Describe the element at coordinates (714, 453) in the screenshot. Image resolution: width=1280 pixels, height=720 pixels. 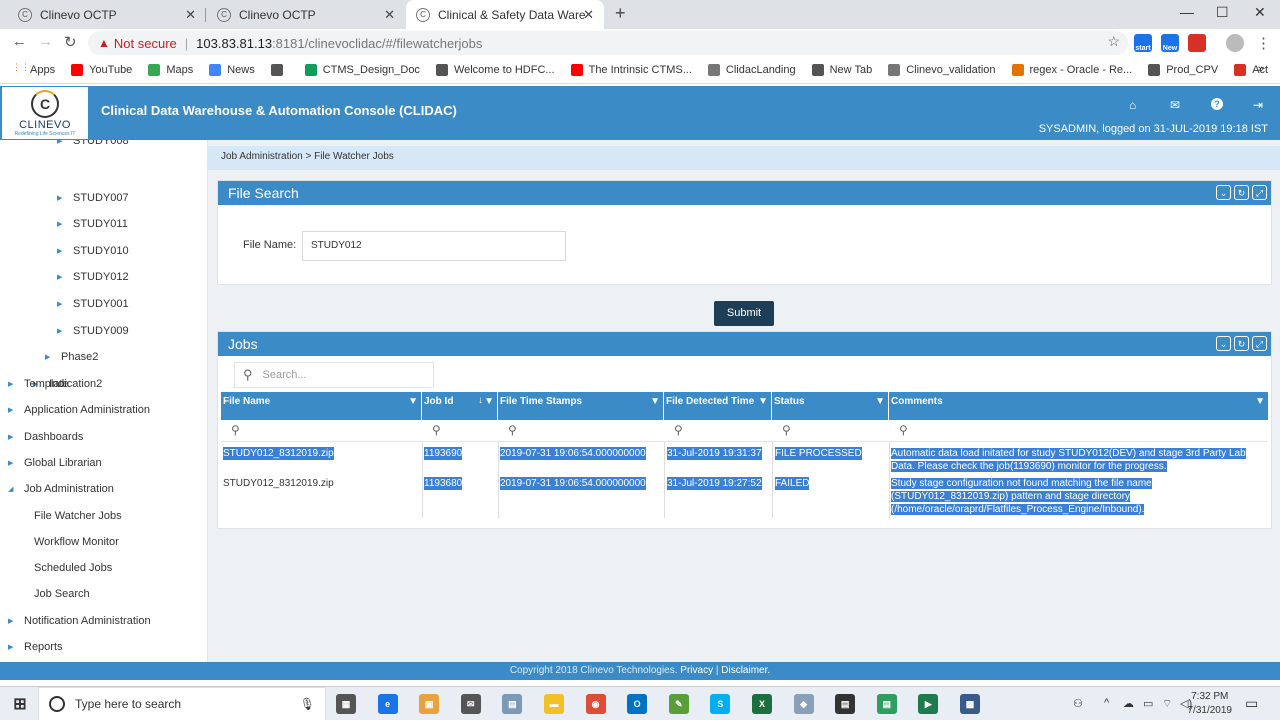
I see `cell-file-detected-time: 31-Jul-2019 19:31:37` at that location.